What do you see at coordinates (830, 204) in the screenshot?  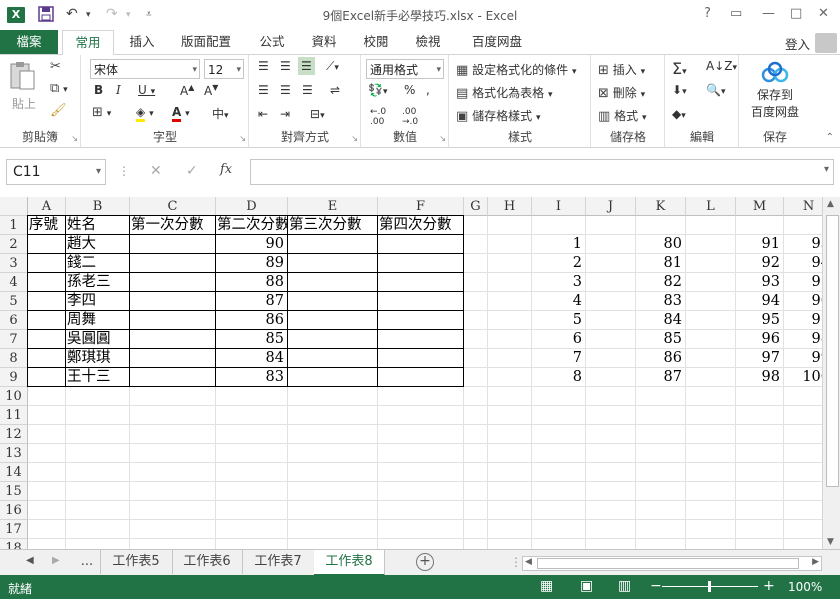 I see `scroll-up-icon: ▲` at bounding box center [830, 204].